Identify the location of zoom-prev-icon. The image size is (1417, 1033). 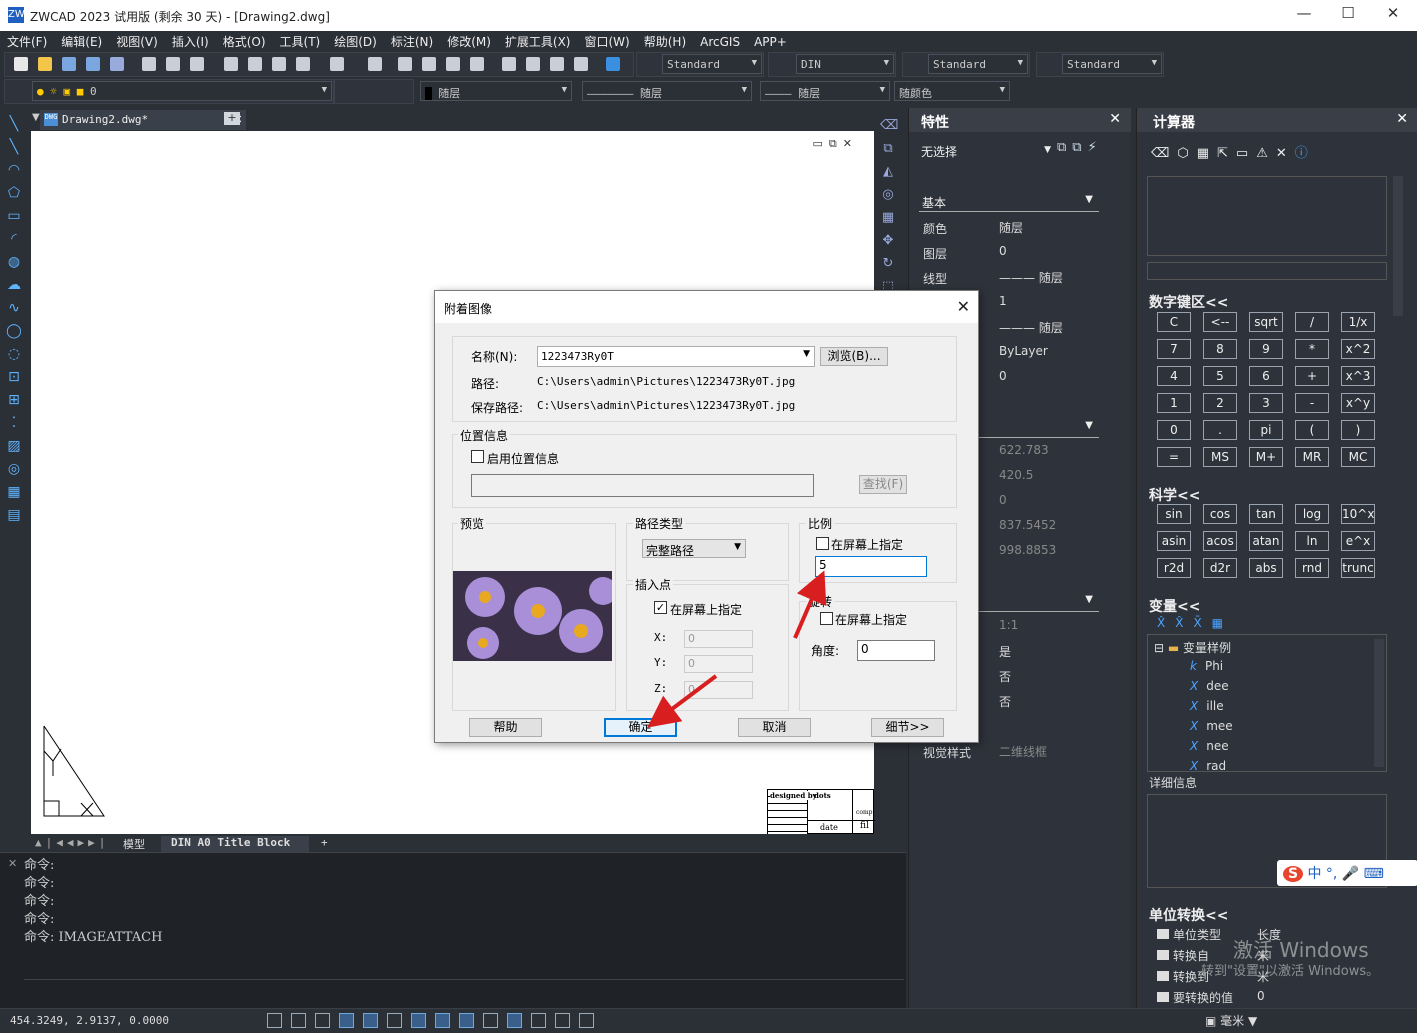
(477, 64).